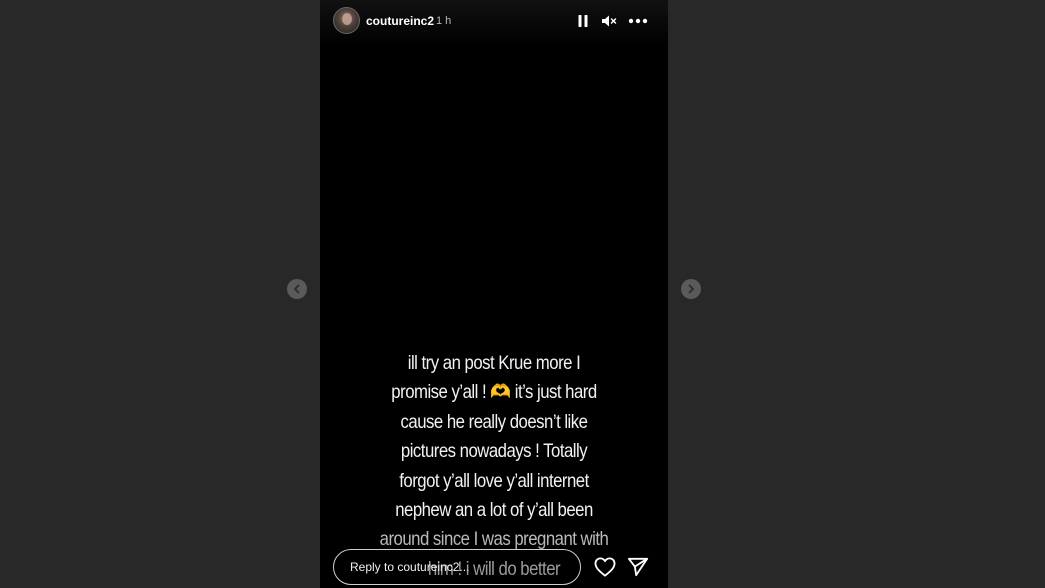 The image size is (1045, 588). Describe the element at coordinates (494, 480) in the screenshot. I see `caption-line: forgot y’all love y’all internet` at that location.